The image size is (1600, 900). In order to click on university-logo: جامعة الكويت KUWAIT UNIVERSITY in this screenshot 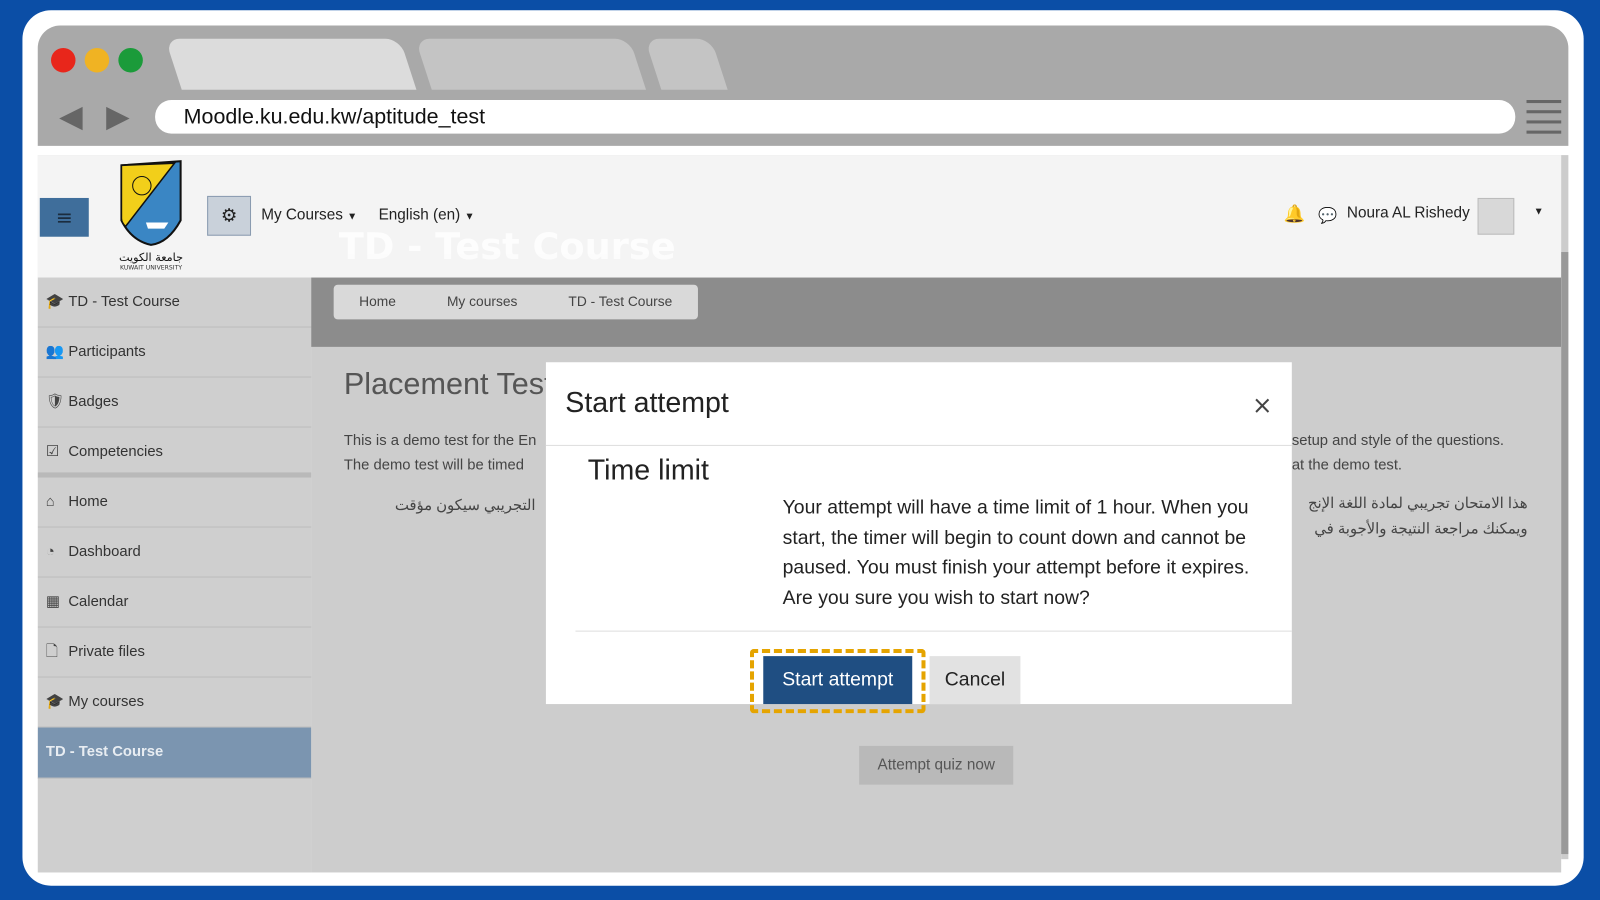, I will do `click(150, 216)`.